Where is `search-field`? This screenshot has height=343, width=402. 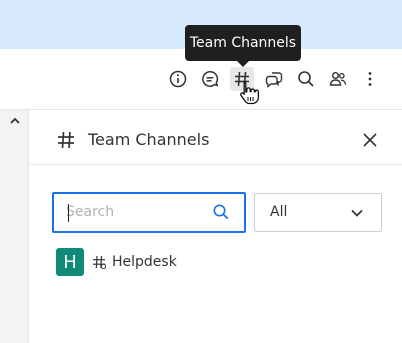 search-field is located at coordinates (149, 212).